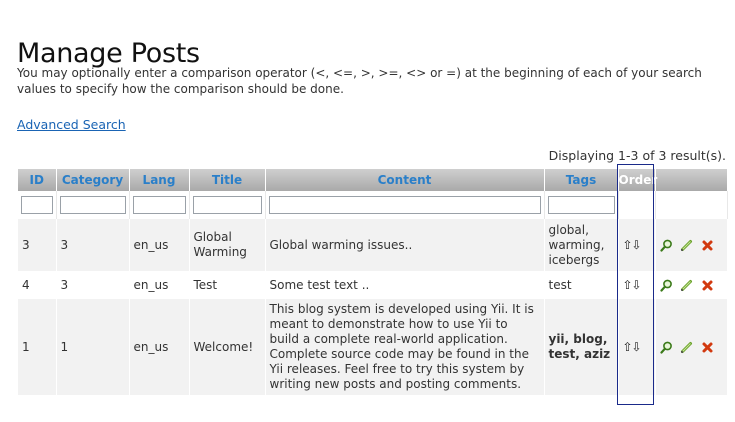 This screenshot has height=422, width=735. I want to click on cell-id: 4, so click(37, 285).